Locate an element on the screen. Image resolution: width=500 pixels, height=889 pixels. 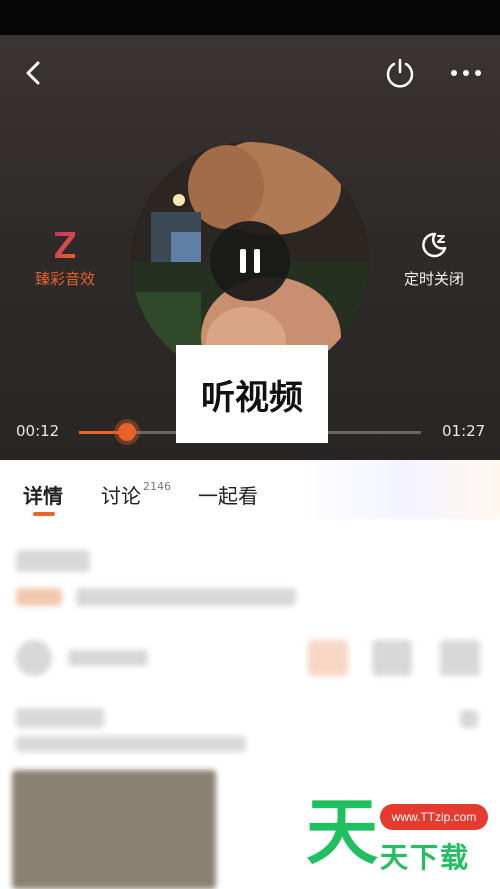
audio-effect-z-icon is located at coordinates (65, 245).